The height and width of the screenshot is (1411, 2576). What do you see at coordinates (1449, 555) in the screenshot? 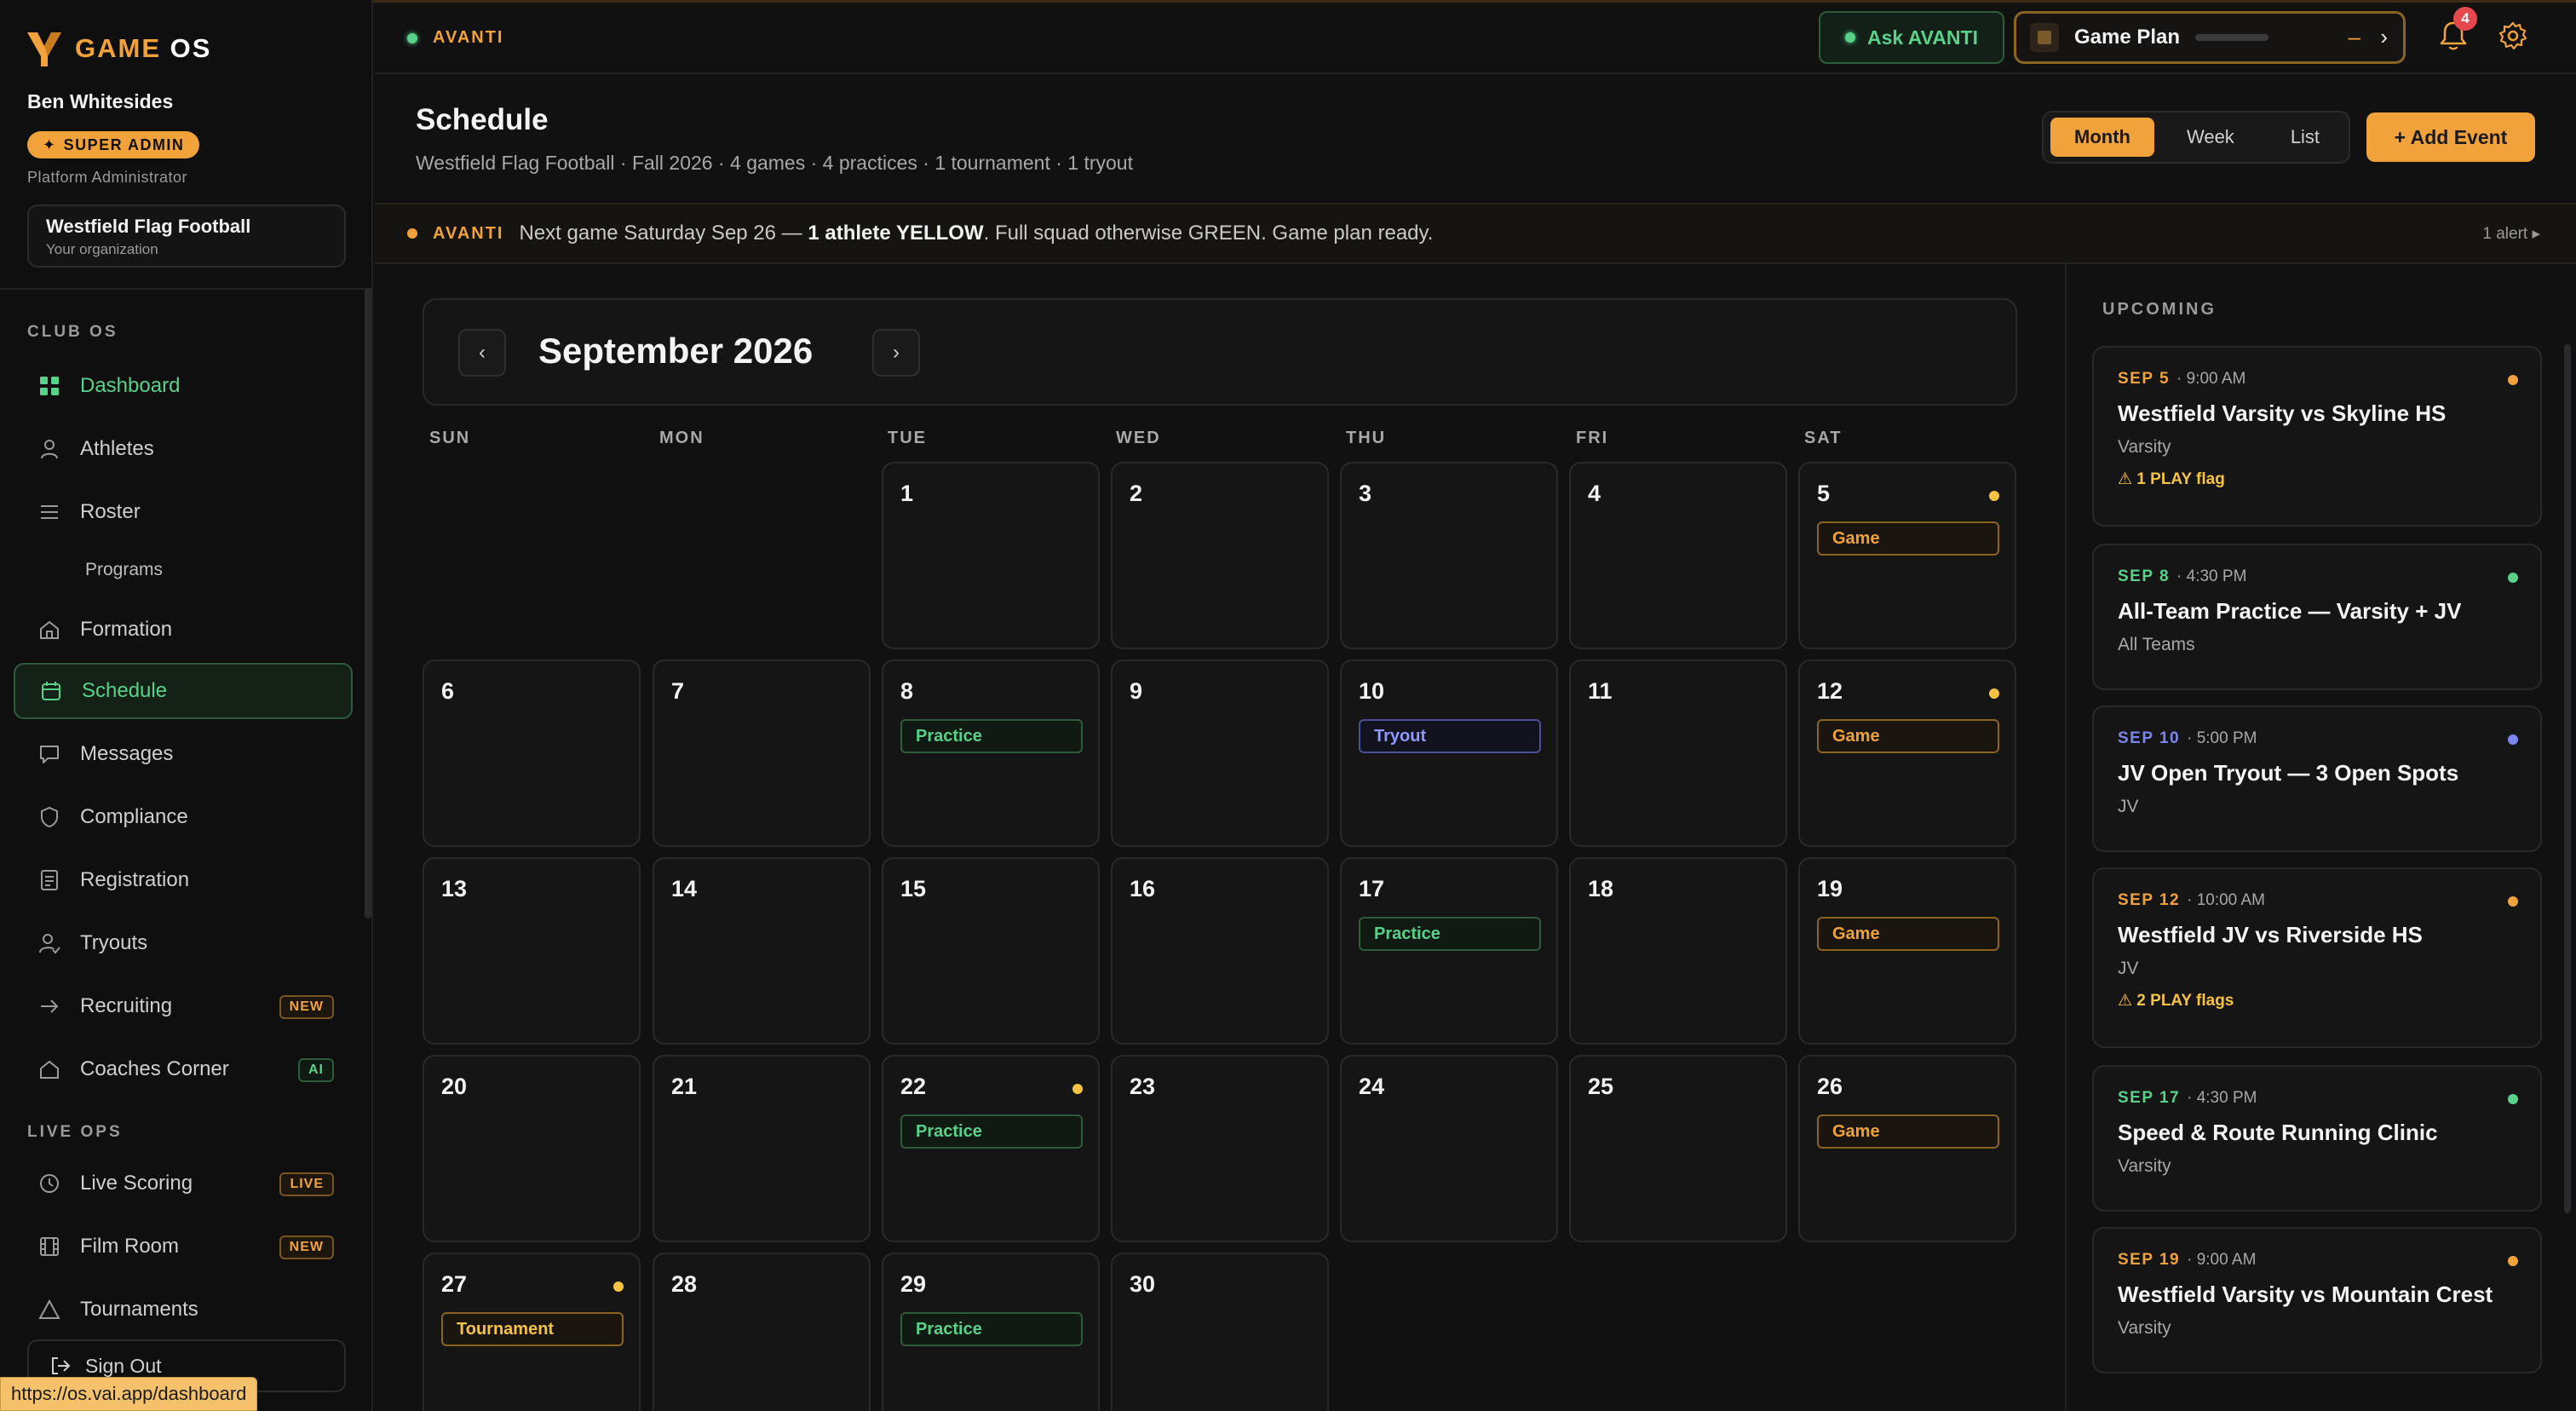
I see `calendar-day-3: 3` at bounding box center [1449, 555].